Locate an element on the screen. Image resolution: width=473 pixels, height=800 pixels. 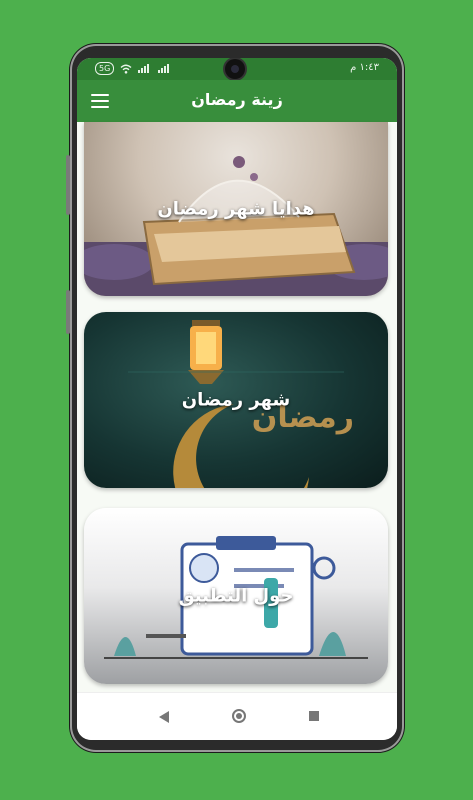
card-label: شهر رمضان is located at coordinates (236, 400).